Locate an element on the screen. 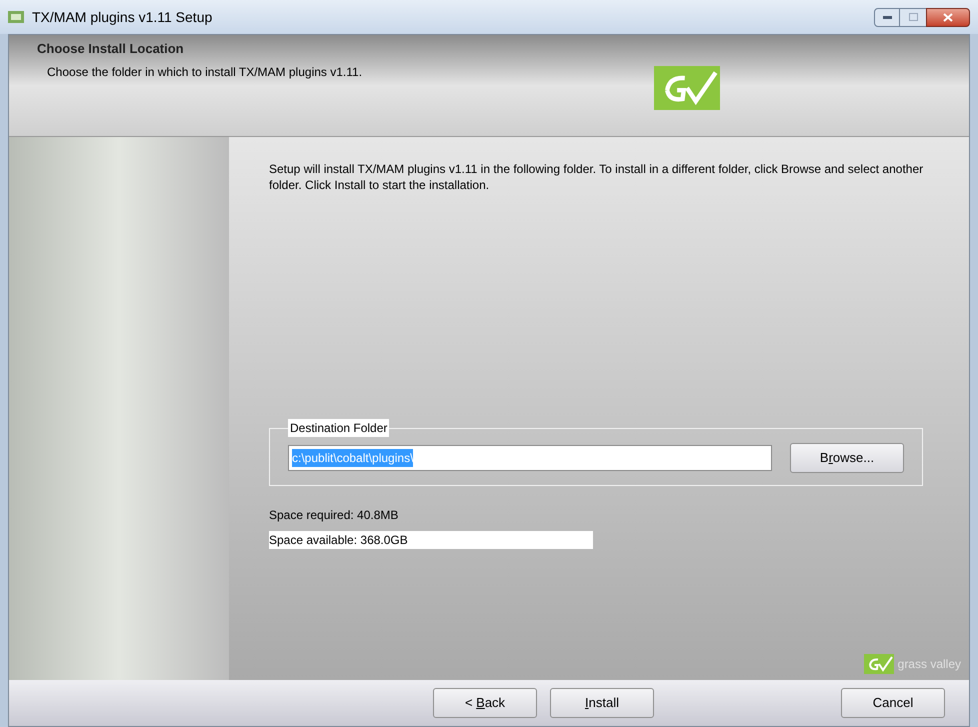 This screenshot has height=727, width=978. back-button: < Back is located at coordinates (485, 703).